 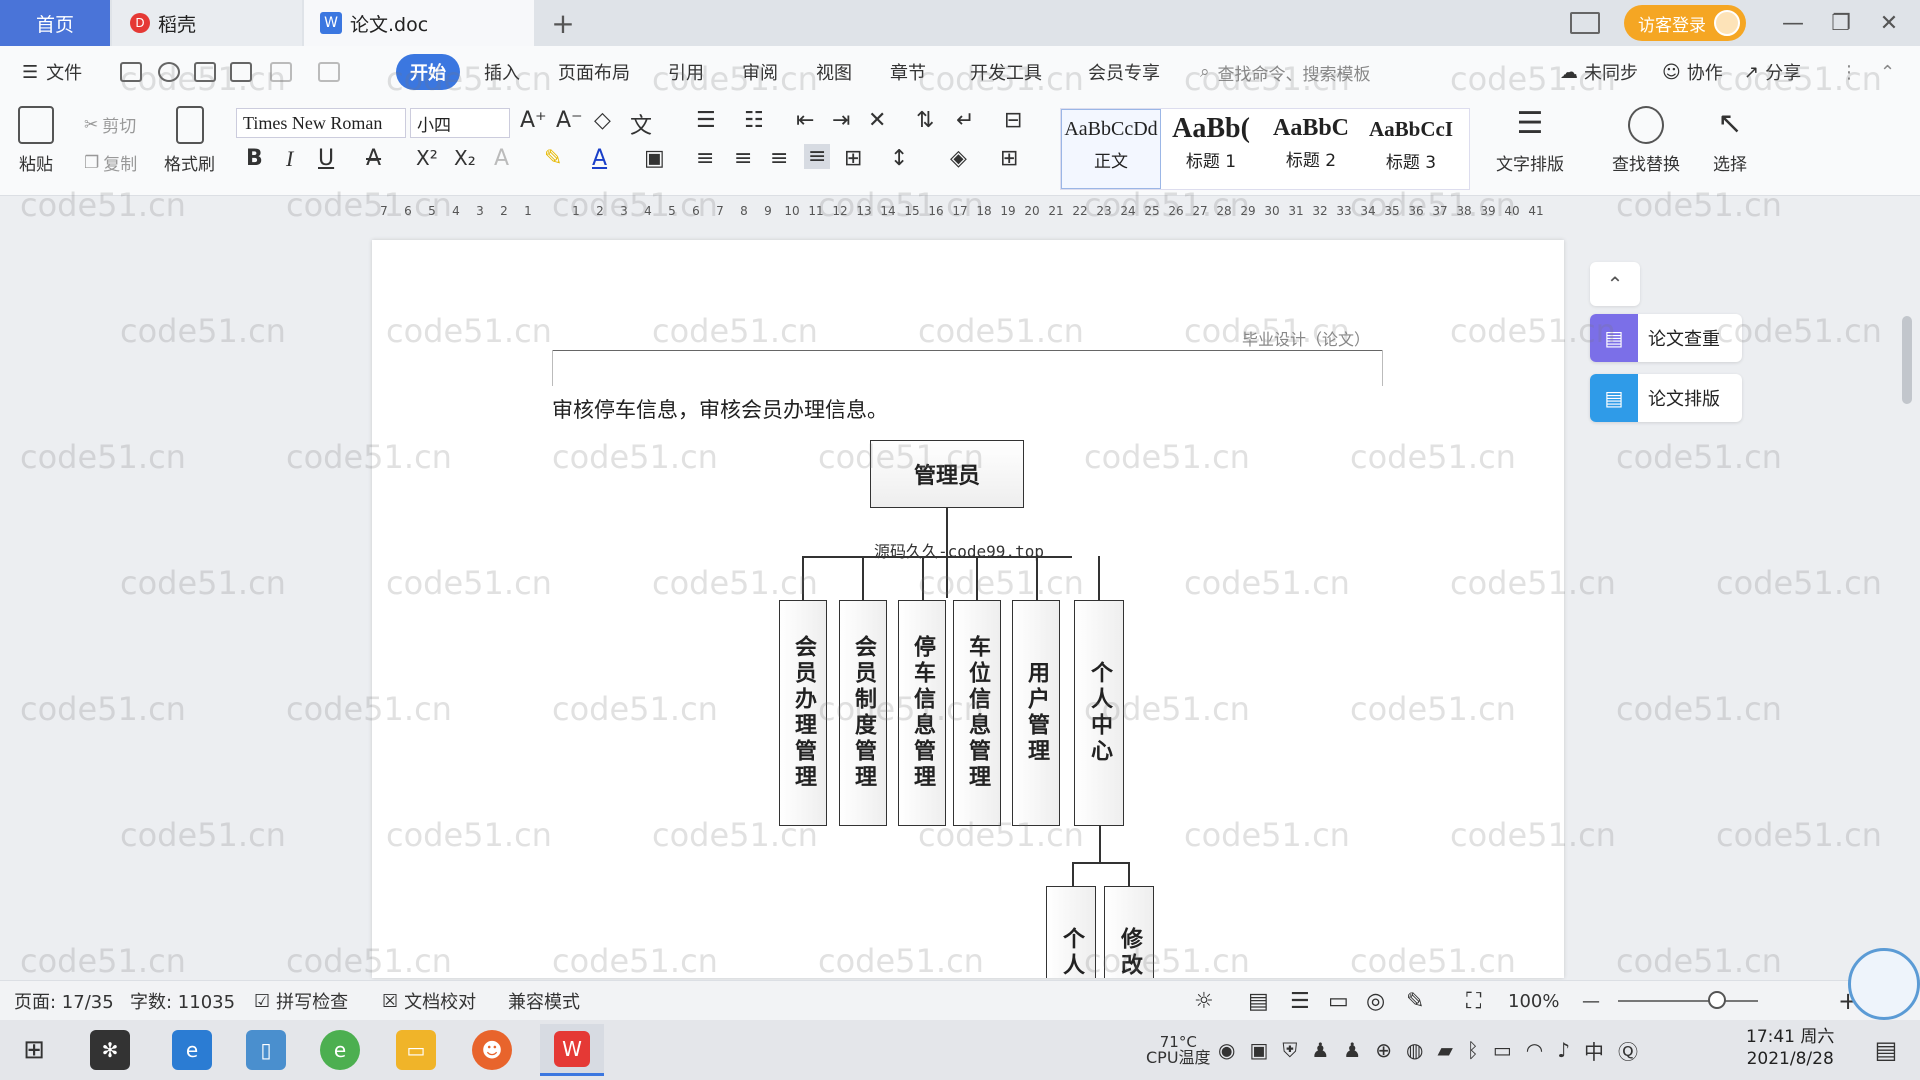 I want to click on file-explorer-icon: ▭, so click(x=416, y=1050).